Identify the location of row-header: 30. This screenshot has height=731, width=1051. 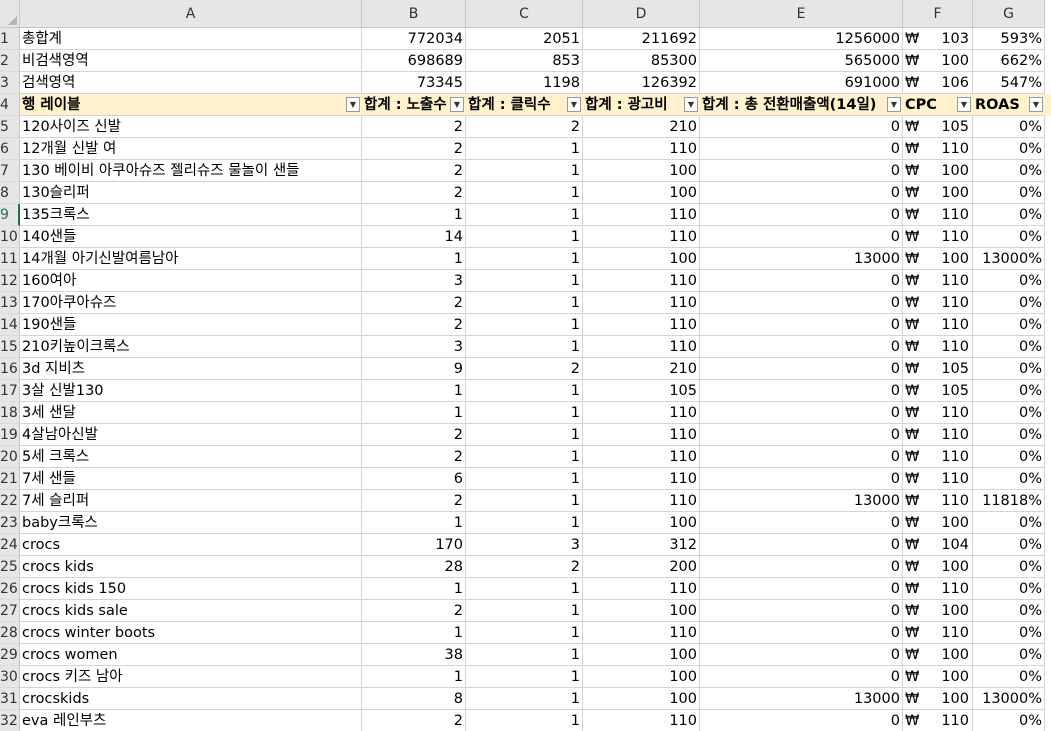
(10, 677).